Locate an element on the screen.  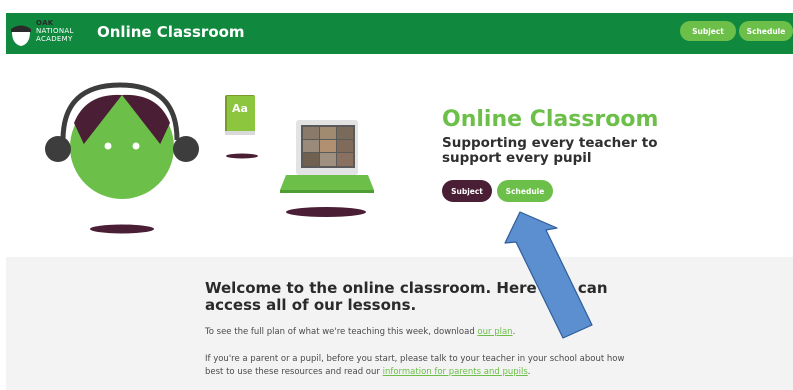
plan-text-end: . is located at coordinates (514, 332).